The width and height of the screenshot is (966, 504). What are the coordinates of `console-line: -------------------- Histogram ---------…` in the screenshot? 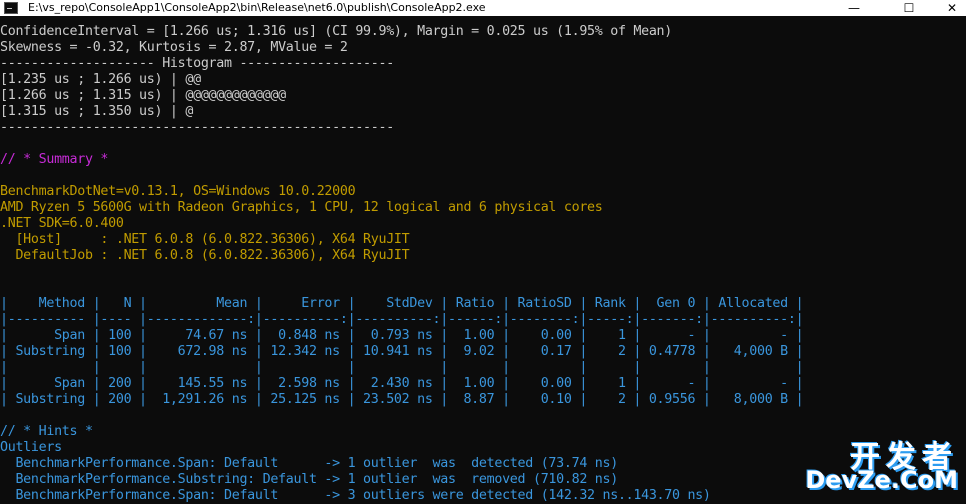 It's located at (197, 63).